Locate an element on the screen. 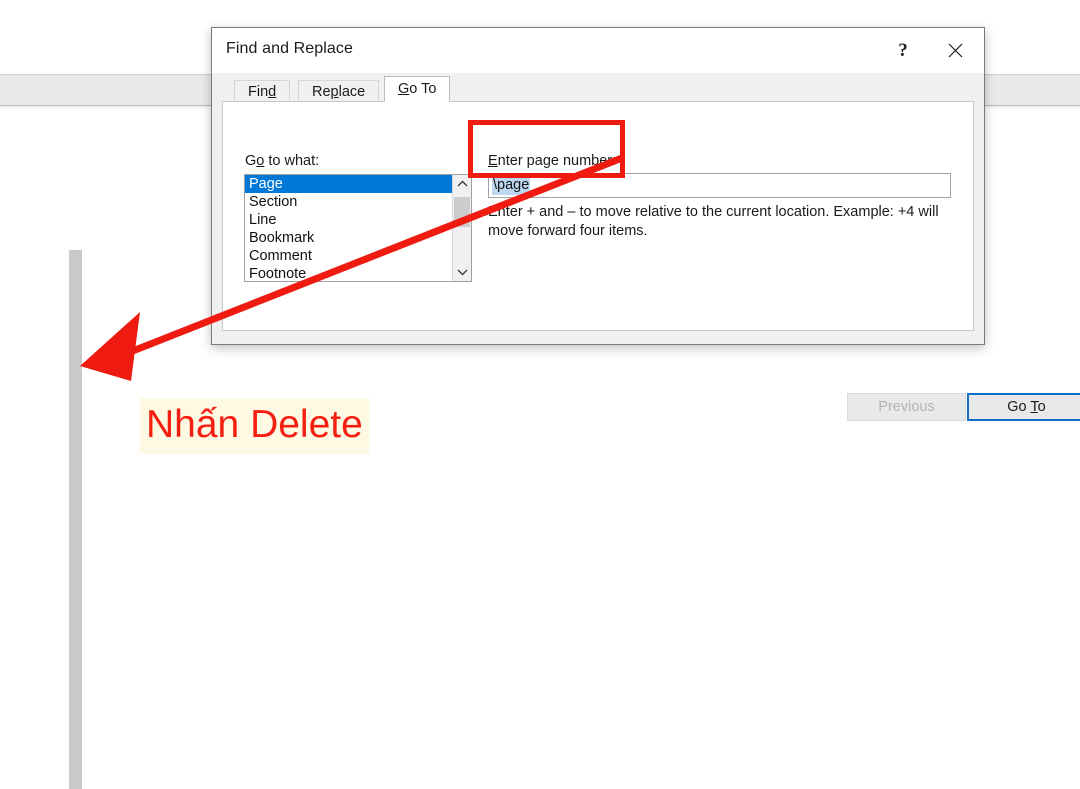 Image resolution: width=1080 pixels, height=789 pixels. list-item: Comment is located at coordinates (348, 256).